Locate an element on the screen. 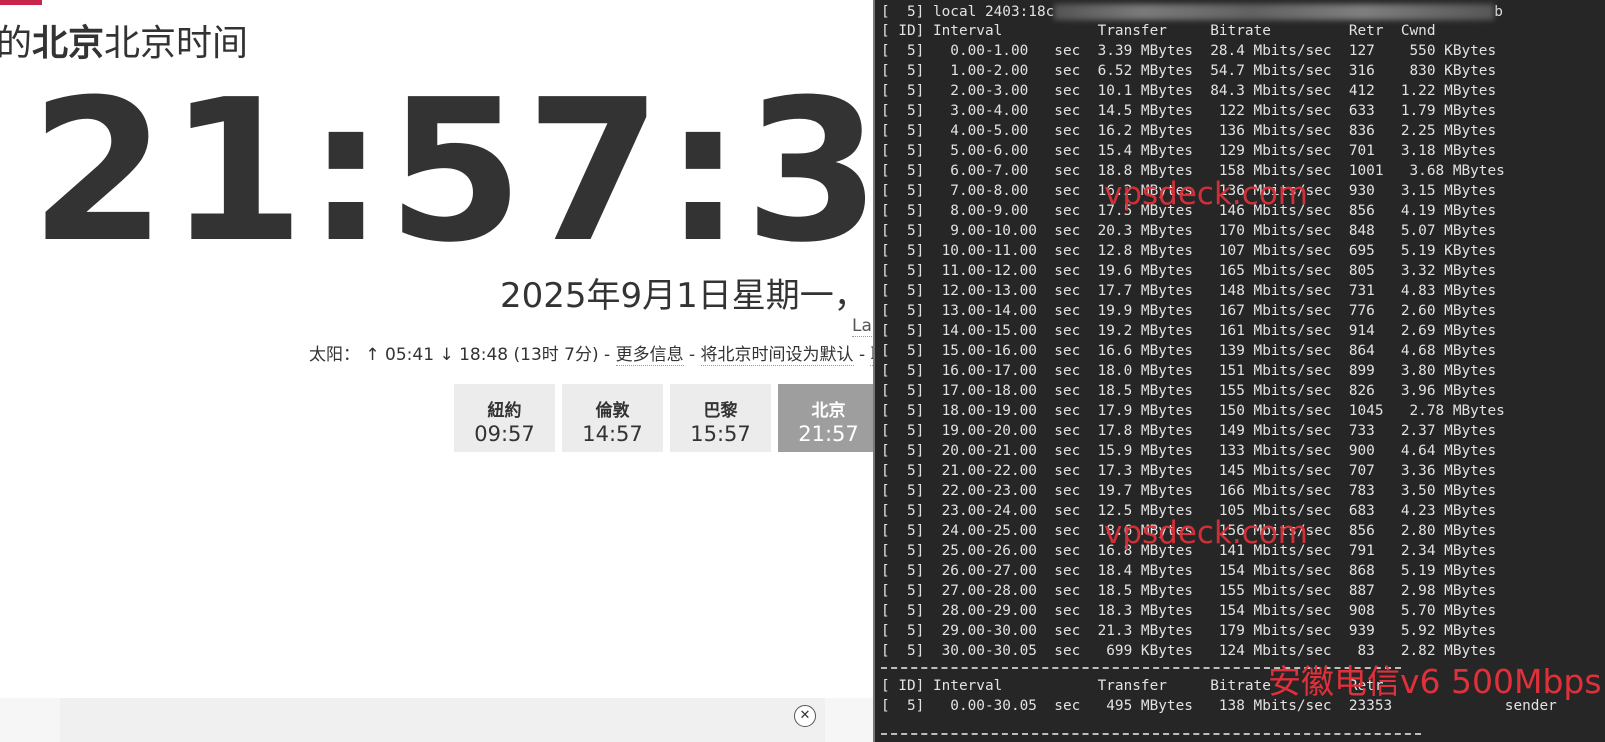 This screenshot has width=1605, height=742. city-time: 09:57 is located at coordinates (504, 434).